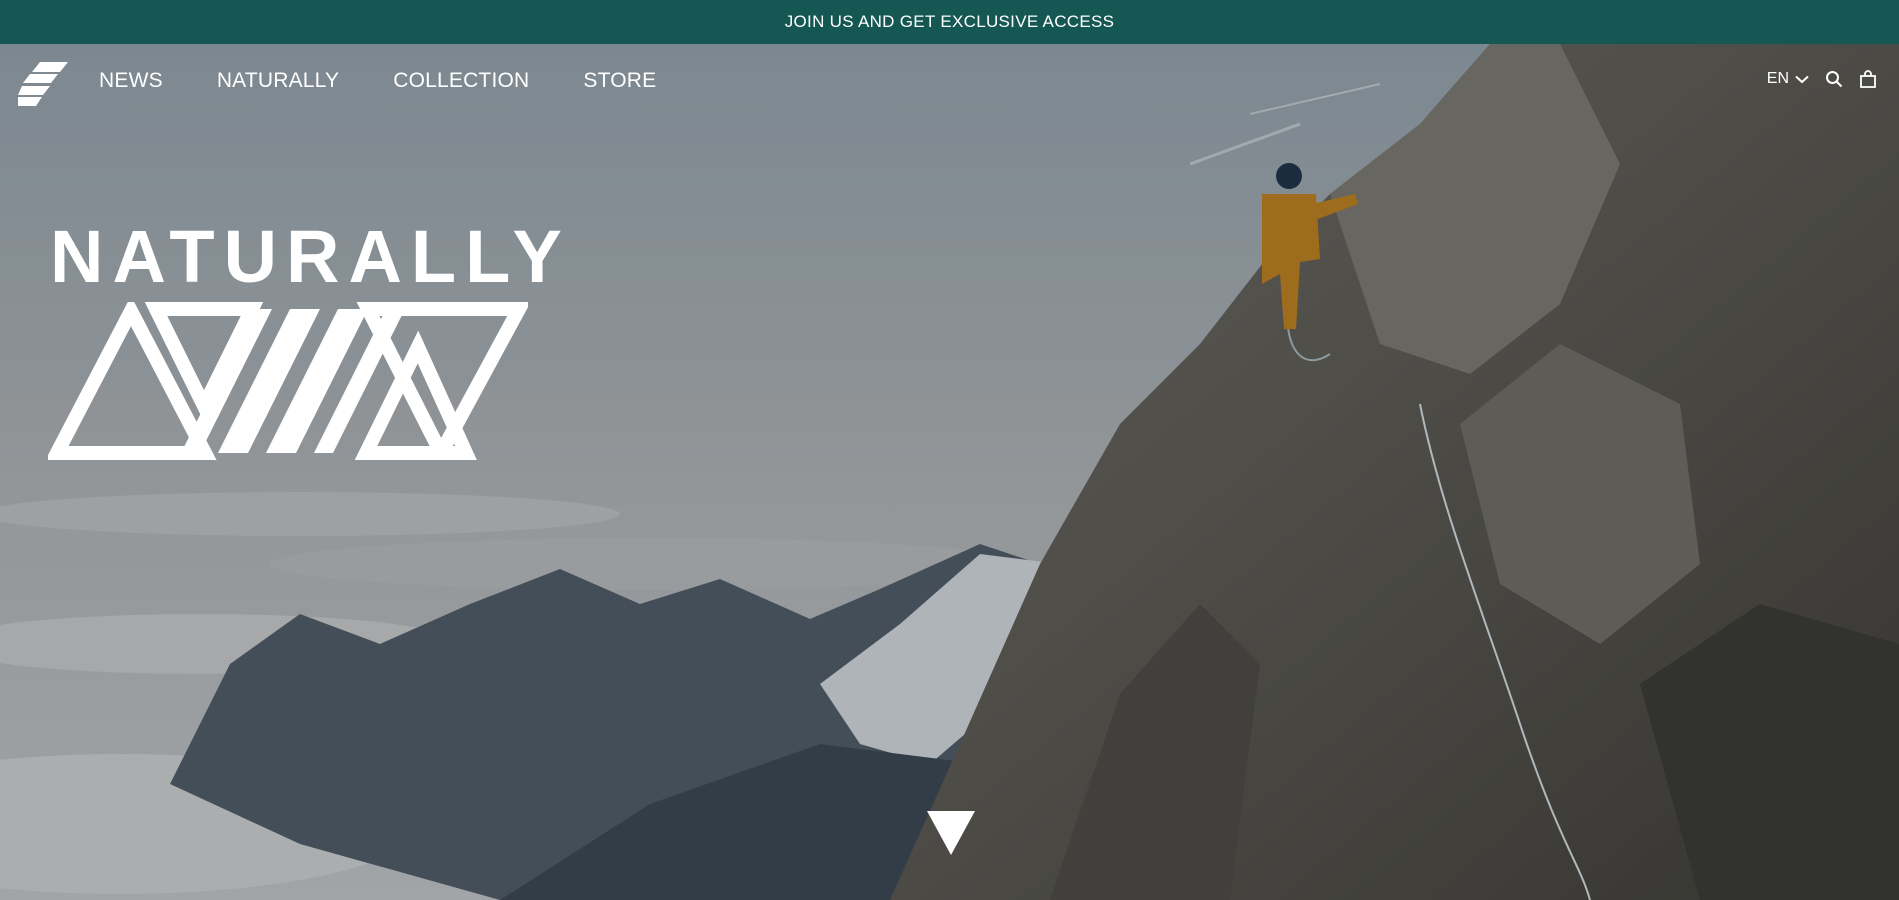 The height and width of the screenshot is (900, 1899). I want to click on primary-nav: NEWS NATURALLY COLLECTION STORE, so click(377, 81).